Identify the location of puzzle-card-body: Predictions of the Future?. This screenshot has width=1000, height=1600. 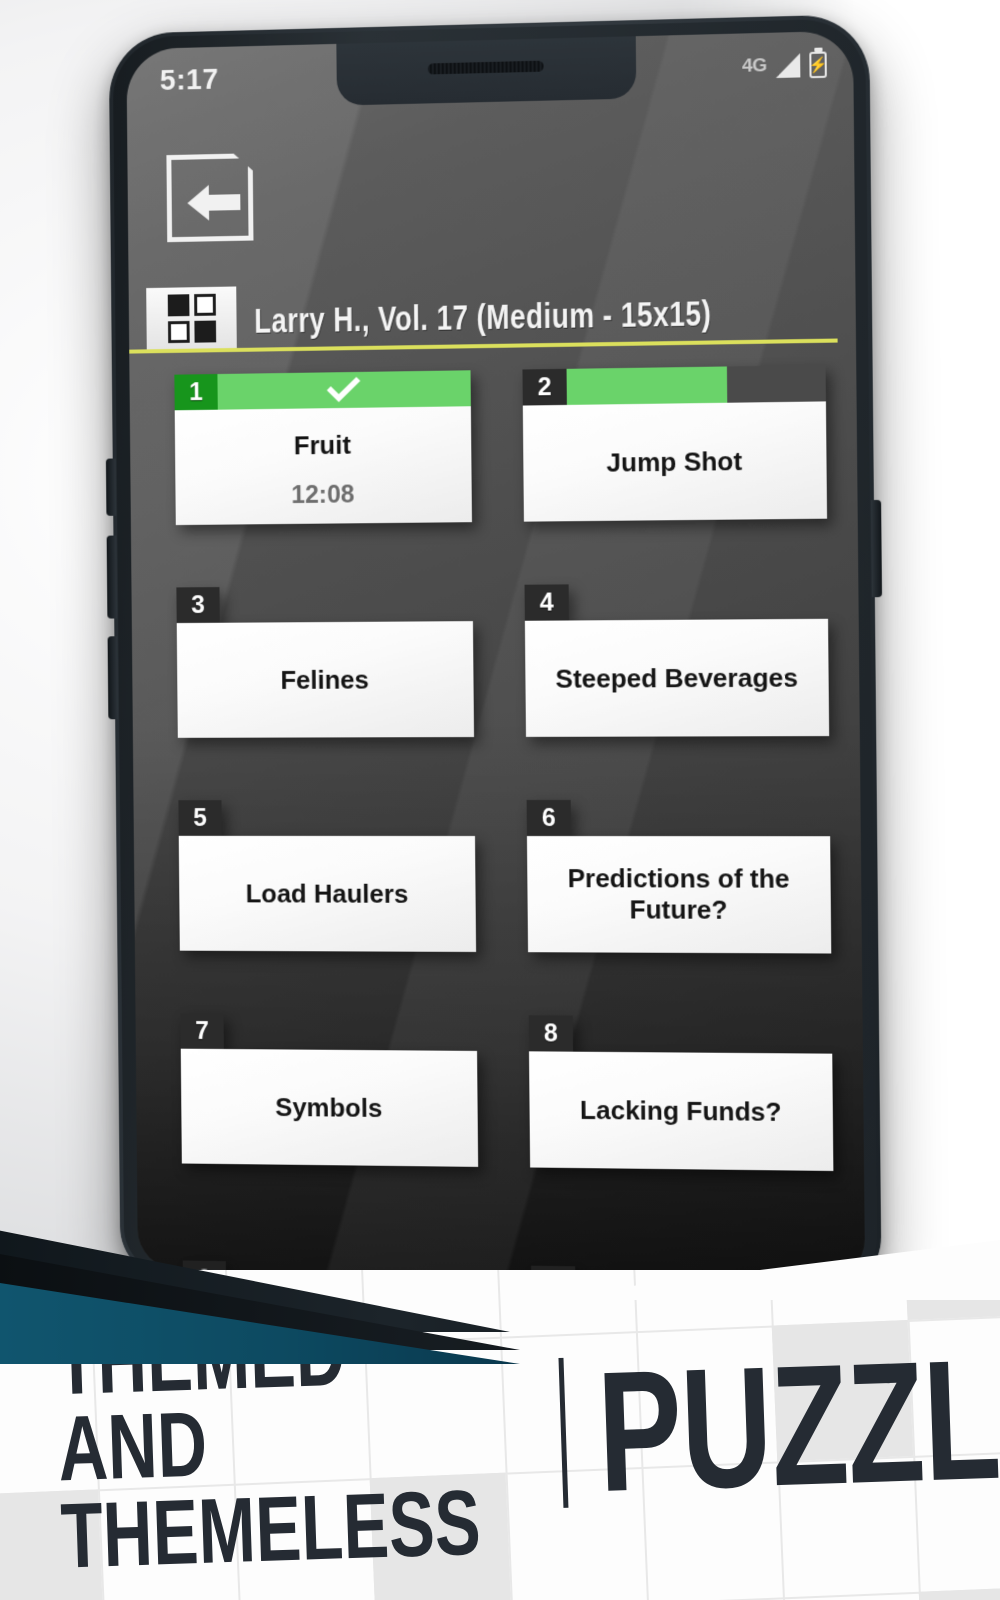
(679, 895).